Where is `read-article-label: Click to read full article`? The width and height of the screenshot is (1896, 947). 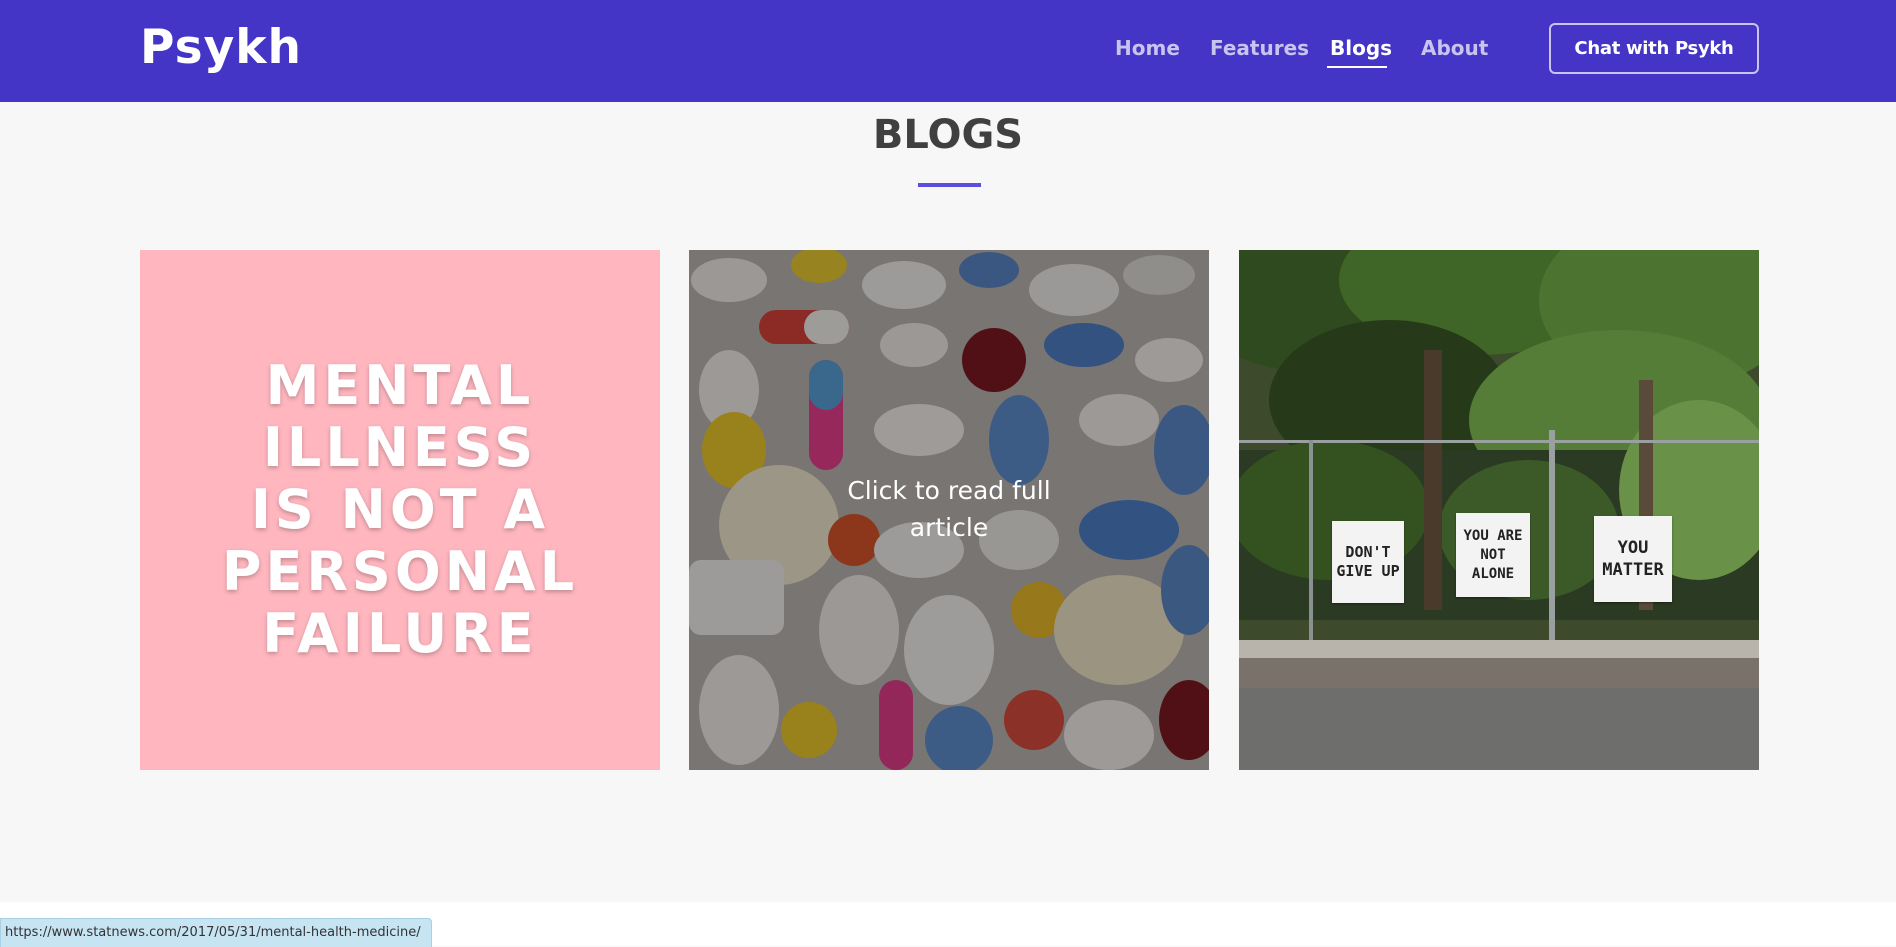 read-article-label: Click to read full article is located at coordinates (949, 509).